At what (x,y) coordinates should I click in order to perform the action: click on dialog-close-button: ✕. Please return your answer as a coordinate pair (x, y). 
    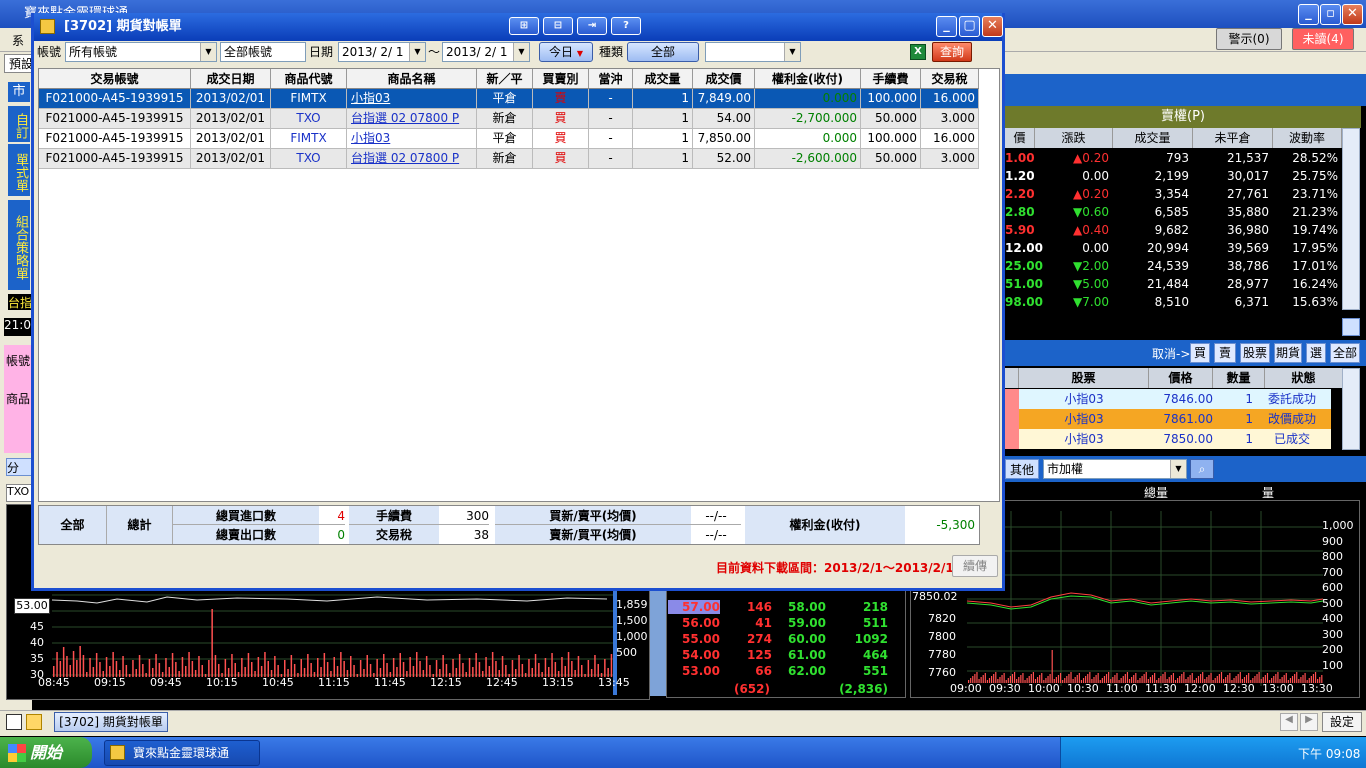
    Looking at the image, I should click on (992, 26).